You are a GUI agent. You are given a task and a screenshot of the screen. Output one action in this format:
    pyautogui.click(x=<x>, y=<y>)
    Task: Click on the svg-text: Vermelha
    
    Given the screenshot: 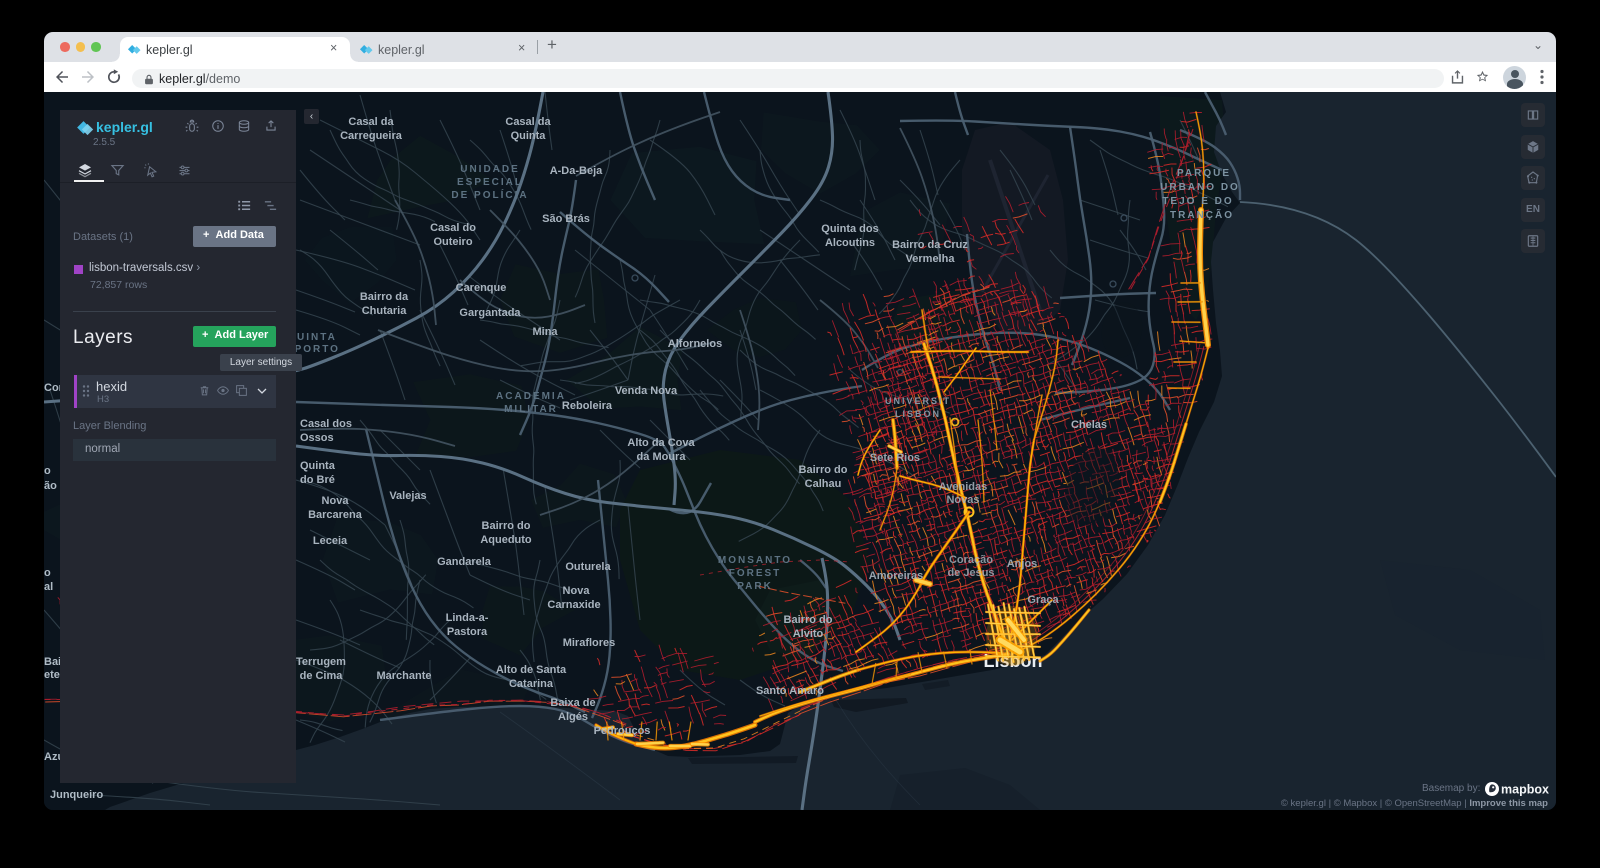 What is the action you would take?
    pyautogui.click(x=931, y=259)
    